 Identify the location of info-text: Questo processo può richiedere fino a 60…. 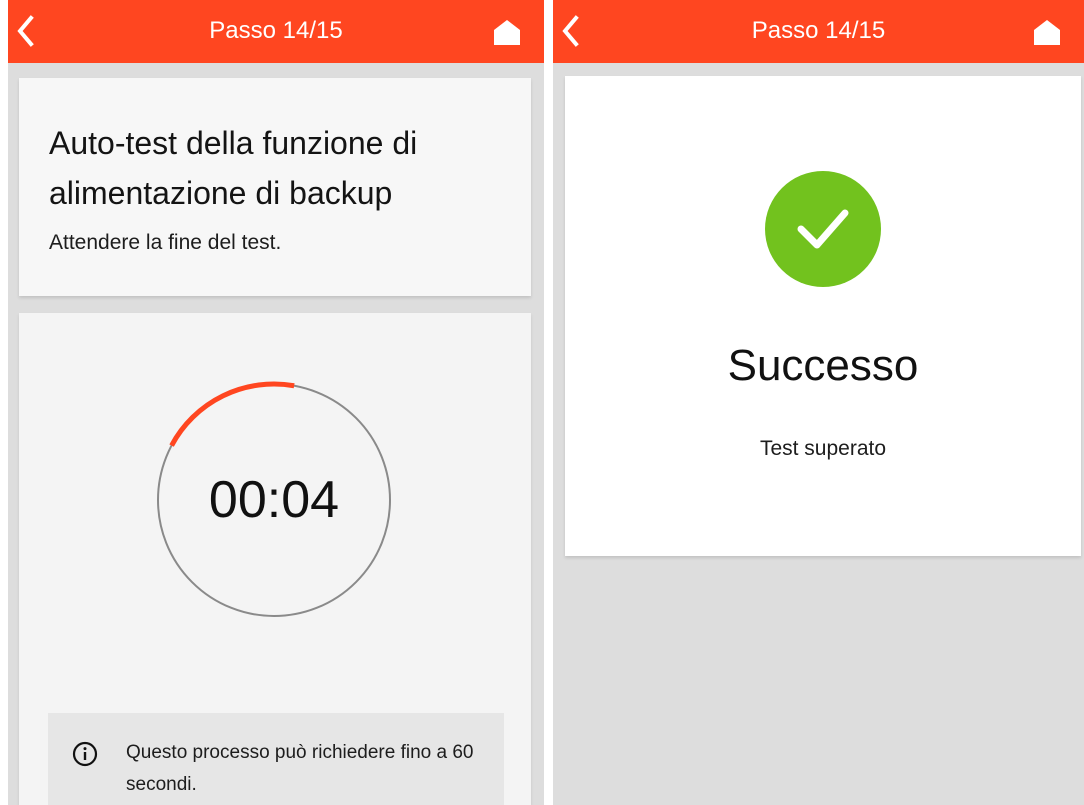
(300, 768).